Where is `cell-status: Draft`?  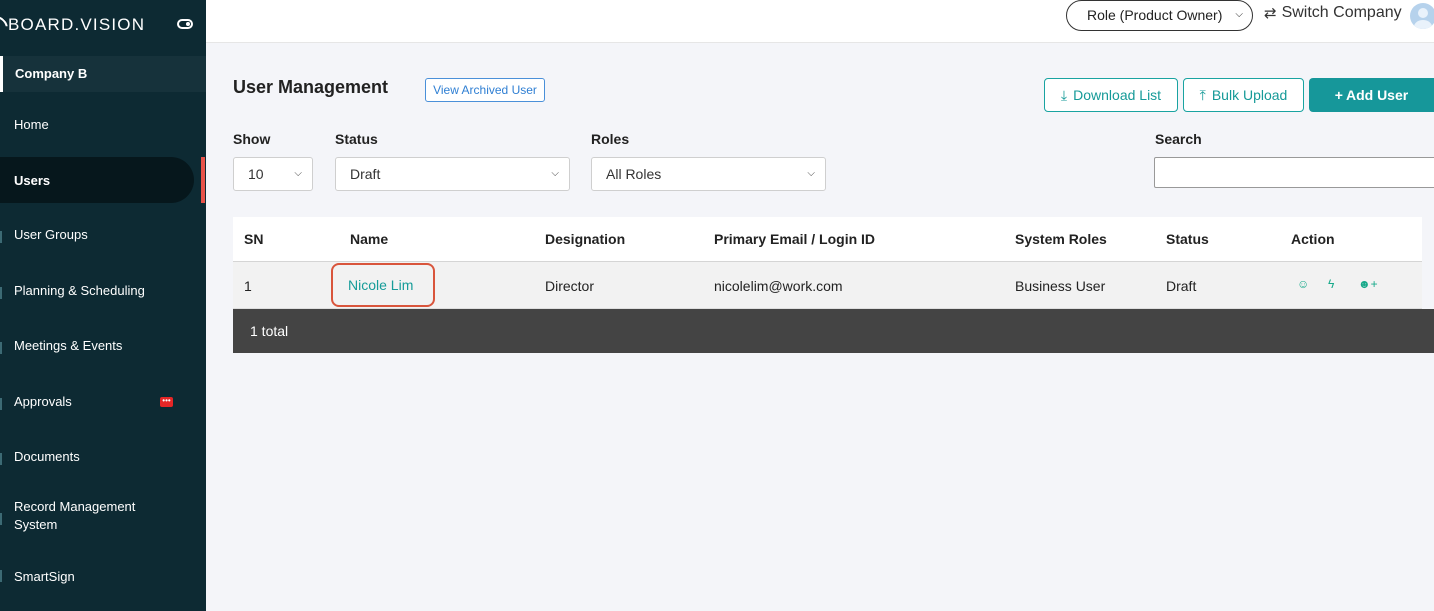 cell-status: Draft is located at coordinates (1181, 286).